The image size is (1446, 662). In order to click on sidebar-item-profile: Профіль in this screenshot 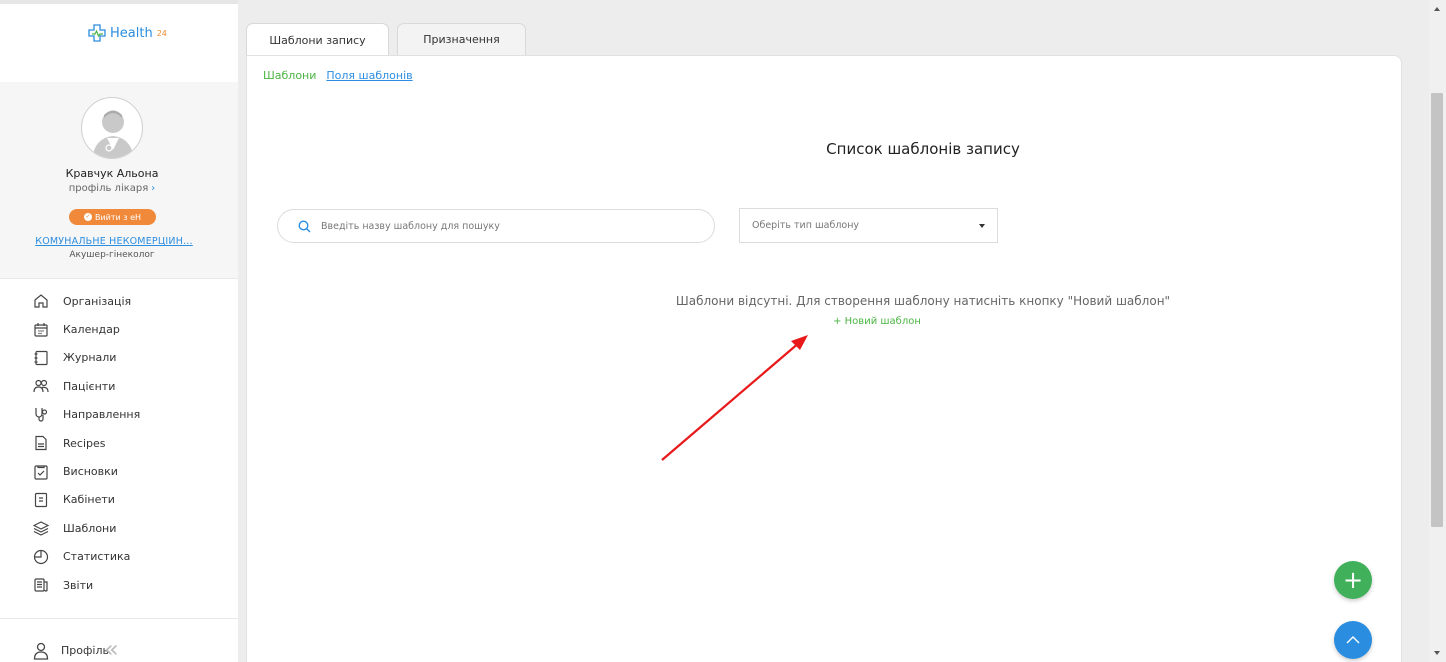, I will do `click(70, 651)`.